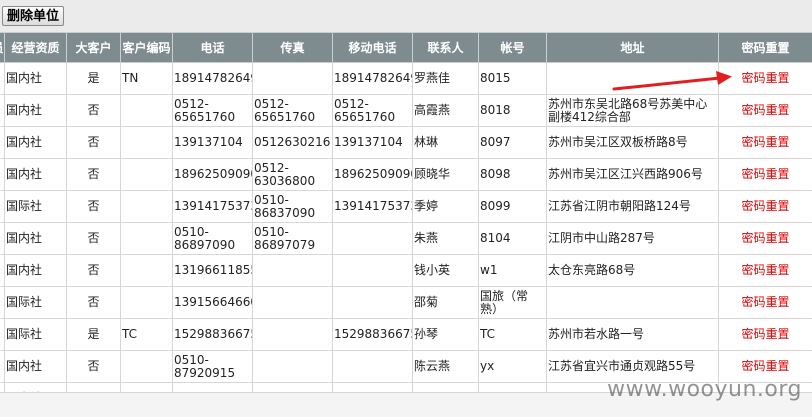 The image size is (812, 417). Describe the element at coordinates (213, 79) in the screenshot. I see `cell-phone: 18914782649` at that location.